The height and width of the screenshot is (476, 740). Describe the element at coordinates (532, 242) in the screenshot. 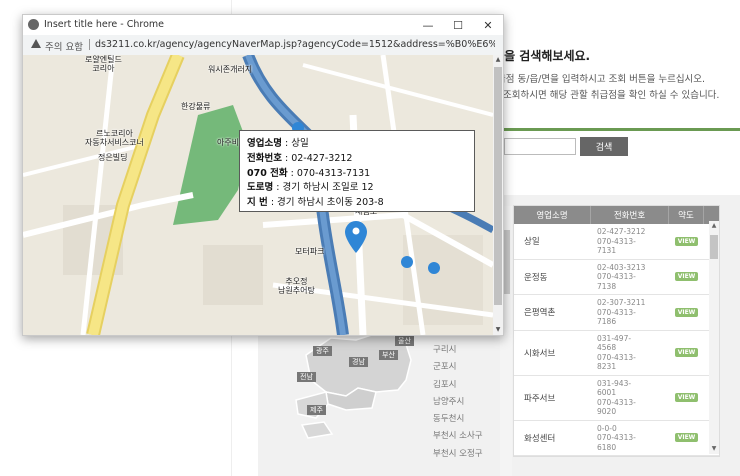

I see `agency-name: 상일` at that location.